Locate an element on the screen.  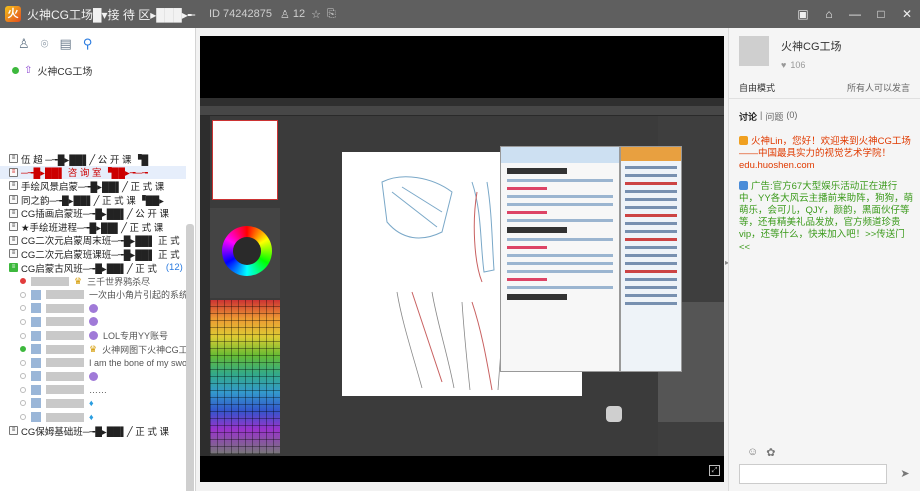
channel-item: ≡ ★手绘班进程─╼█▸██▌╱ 正 式 课 is located at coordinates (93, 227).